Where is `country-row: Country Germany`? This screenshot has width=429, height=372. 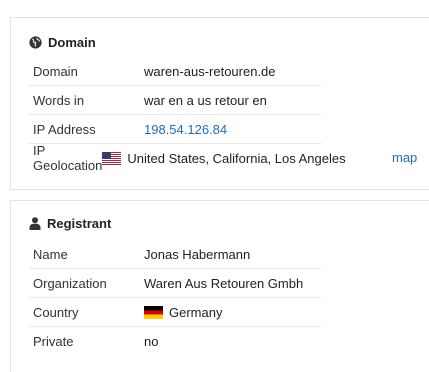
country-row: Country Germany is located at coordinates (175, 311).